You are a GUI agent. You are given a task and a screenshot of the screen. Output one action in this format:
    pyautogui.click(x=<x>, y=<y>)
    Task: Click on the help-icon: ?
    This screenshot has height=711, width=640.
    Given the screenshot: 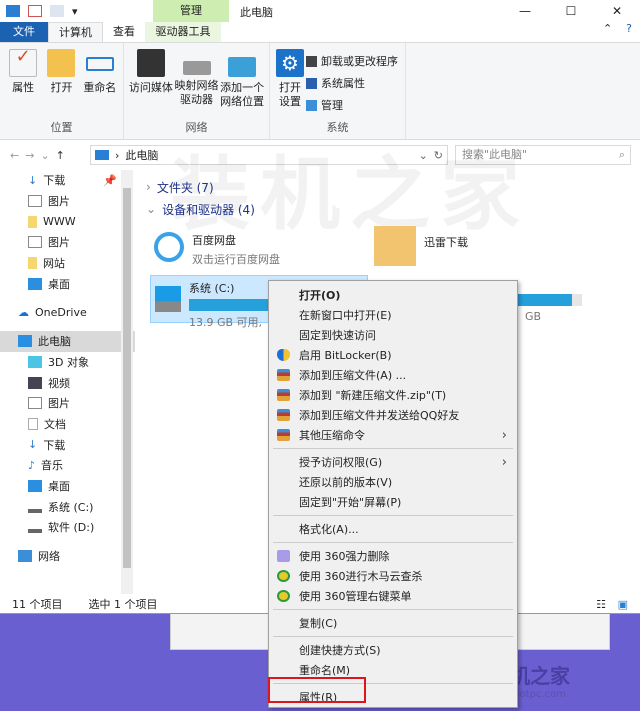 What is the action you would take?
    pyautogui.click(x=629, y=32)
    